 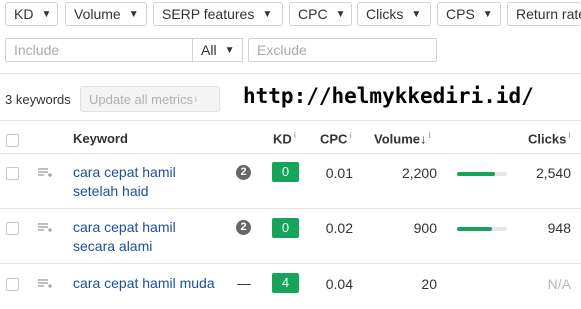 What do you see at coordinates (419, 173) in the screenshot?
I see `volume-value: 2,200` at bounding box center [419, 173].